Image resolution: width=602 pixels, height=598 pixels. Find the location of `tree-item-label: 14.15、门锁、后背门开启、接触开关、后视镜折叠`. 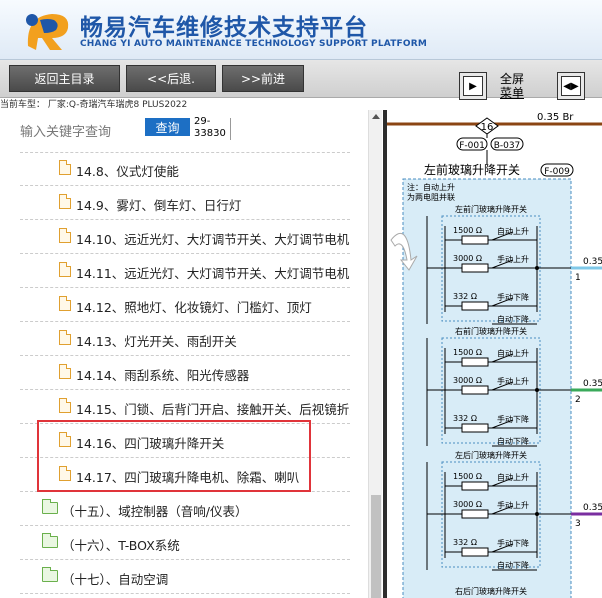

tree-item-label: 14.15、门锁、后背门开启、接触开关、后视镜折叠 is located at coordinates (213, 409).